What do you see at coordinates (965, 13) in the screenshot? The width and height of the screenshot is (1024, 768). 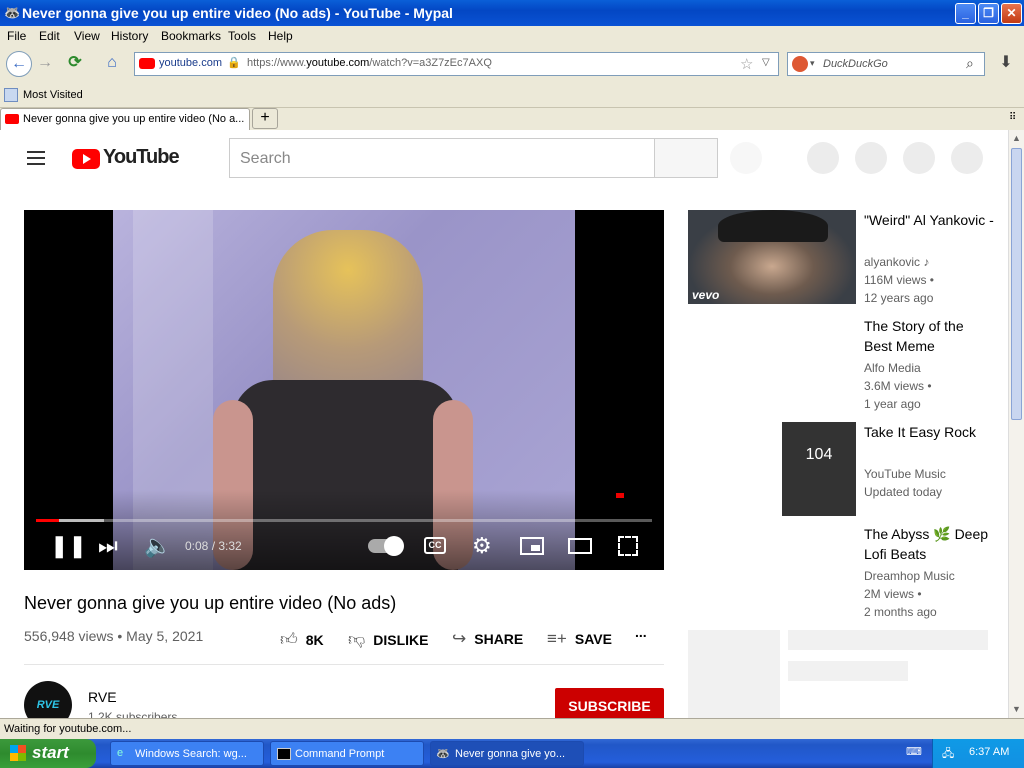 I see `minimize-button: _` at bounding box center [965, 13].